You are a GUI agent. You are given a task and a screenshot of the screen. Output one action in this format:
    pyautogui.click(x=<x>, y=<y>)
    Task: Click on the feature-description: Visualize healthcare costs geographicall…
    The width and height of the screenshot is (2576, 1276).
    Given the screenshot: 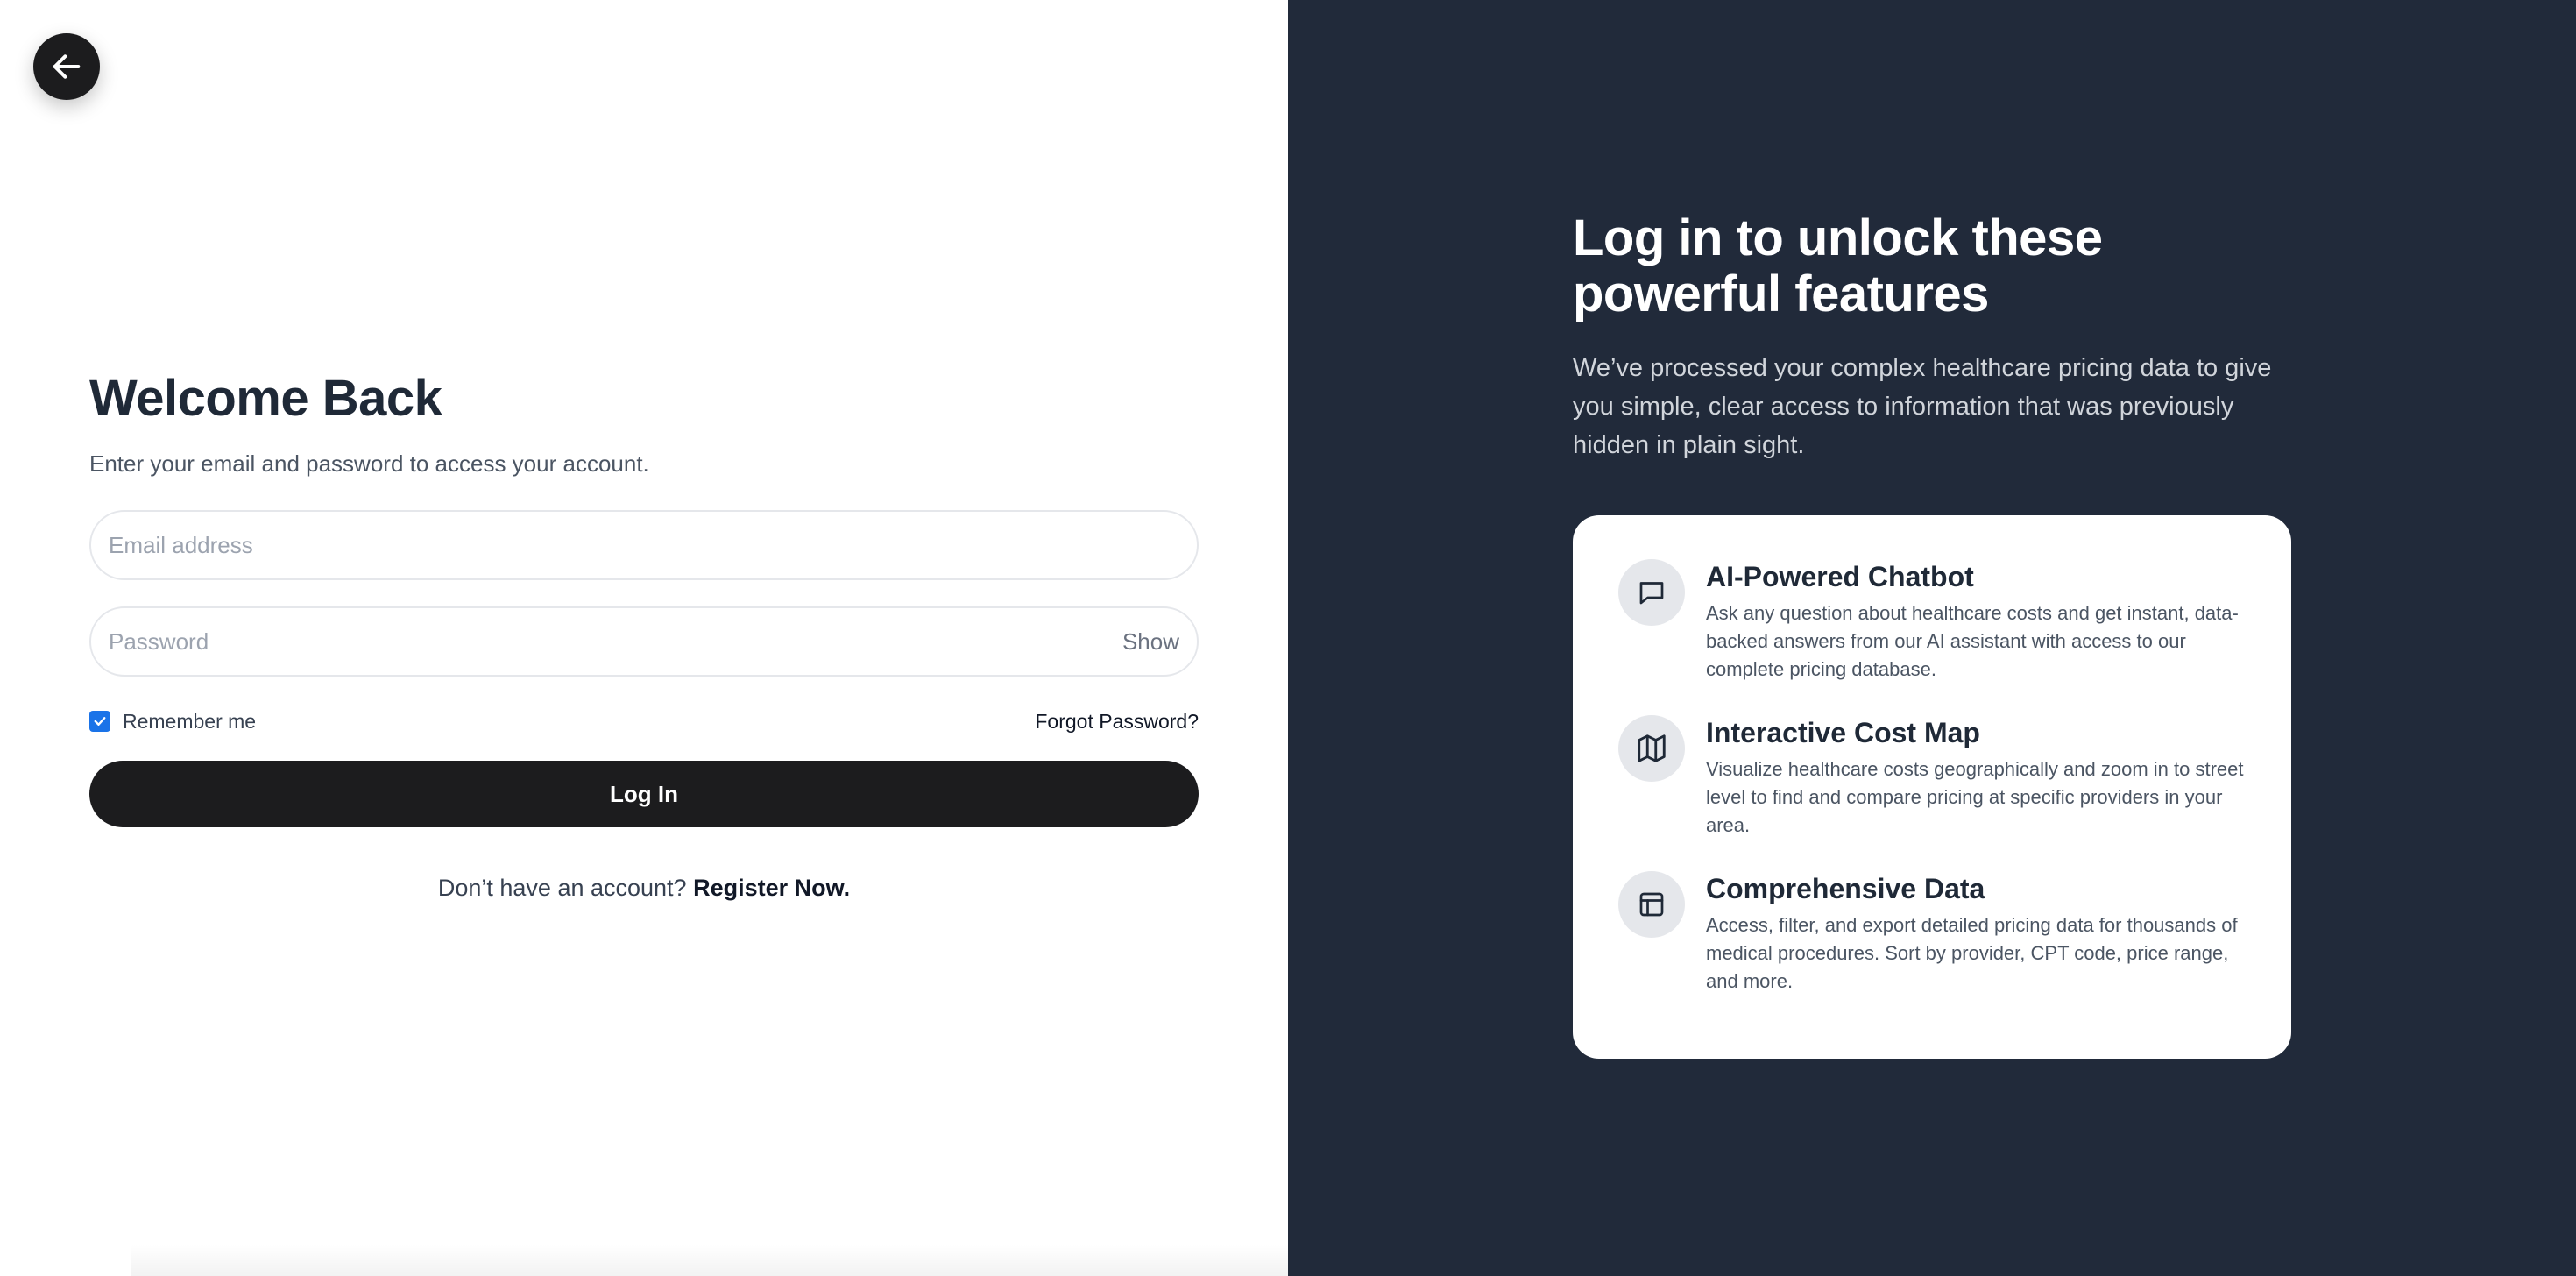 What is the action you would take?
    pyautogui.click(x=1975, y=797)
    